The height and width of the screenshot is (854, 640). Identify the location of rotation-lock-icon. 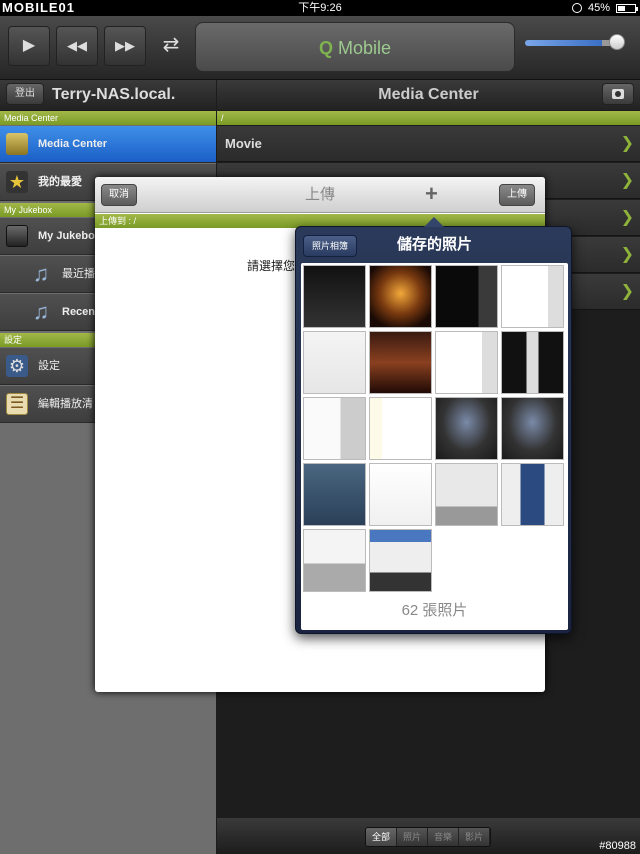
(576, 8).